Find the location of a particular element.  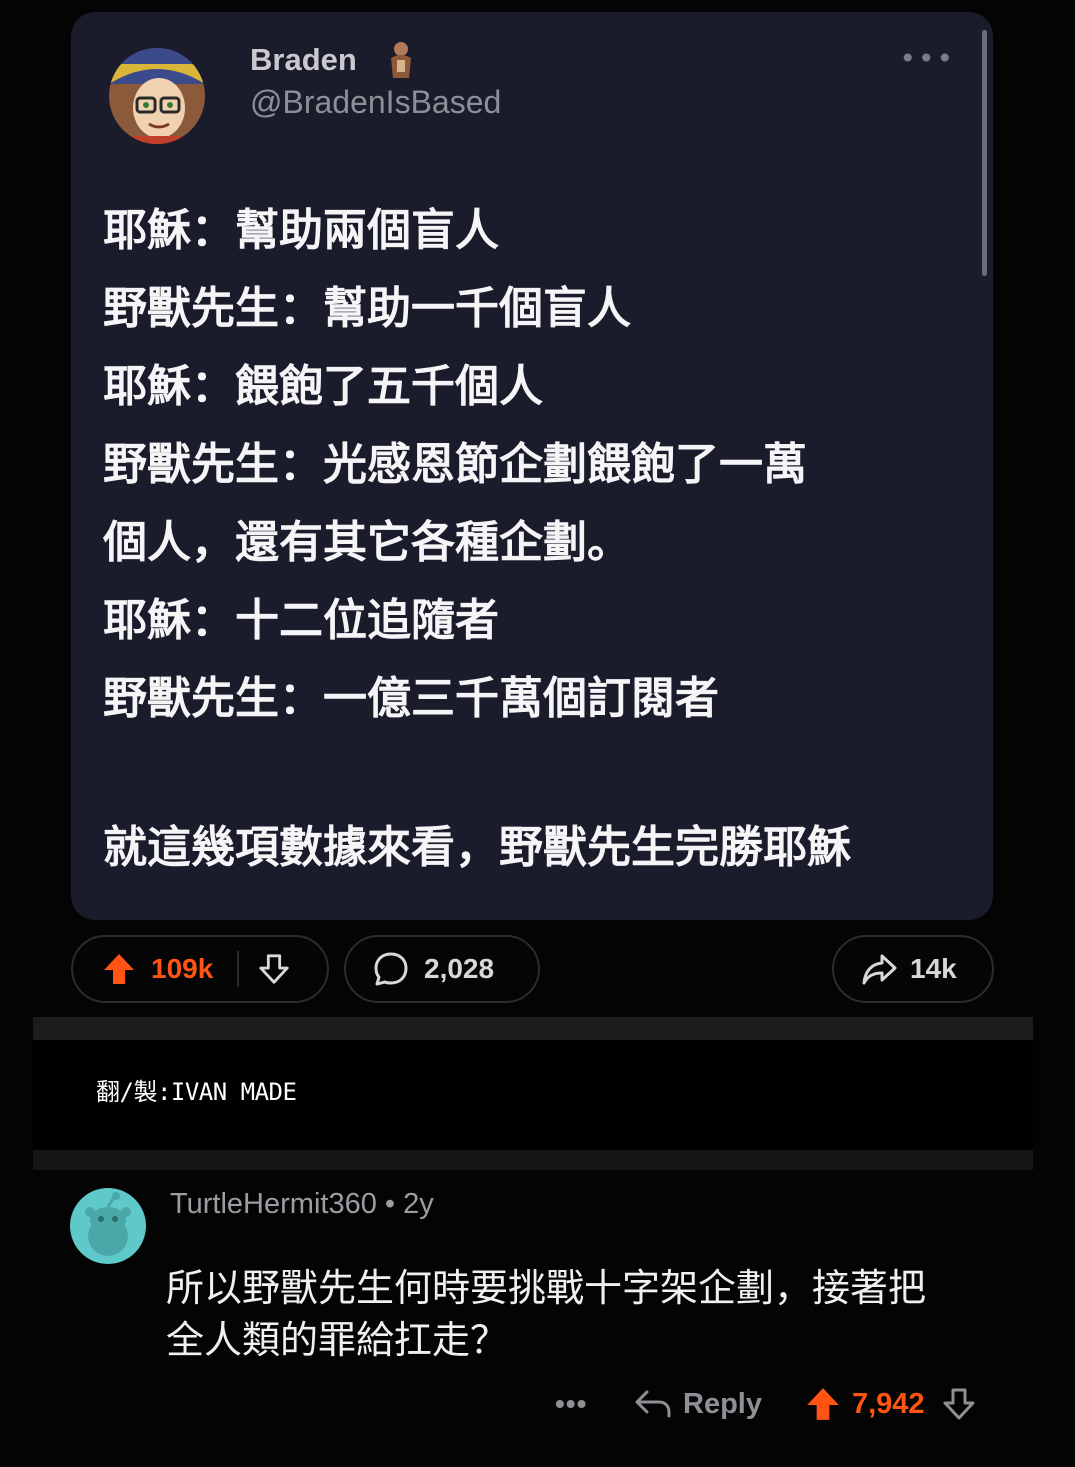

downvote-arrow-icon is located at coordinates (274, 969).